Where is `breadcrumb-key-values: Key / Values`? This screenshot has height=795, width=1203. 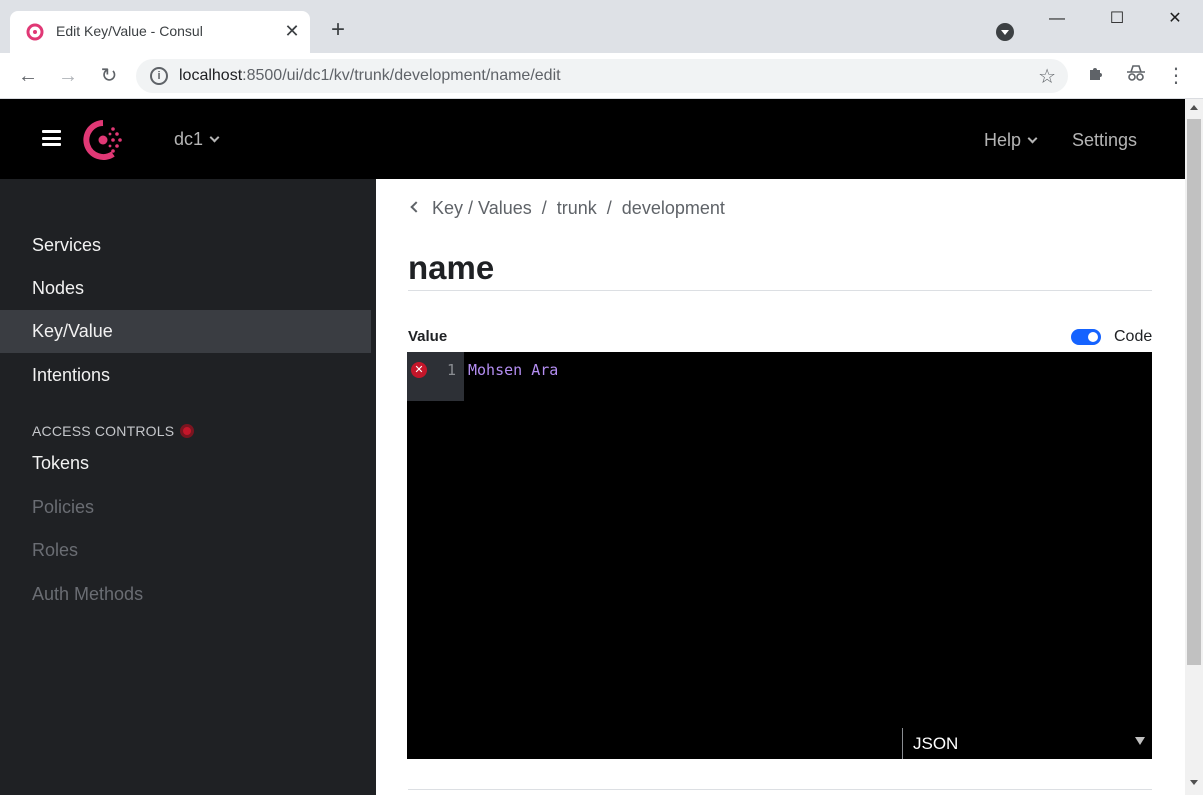
breadcrumb-key-values: Key / Values is located at coordinates (482, 208).